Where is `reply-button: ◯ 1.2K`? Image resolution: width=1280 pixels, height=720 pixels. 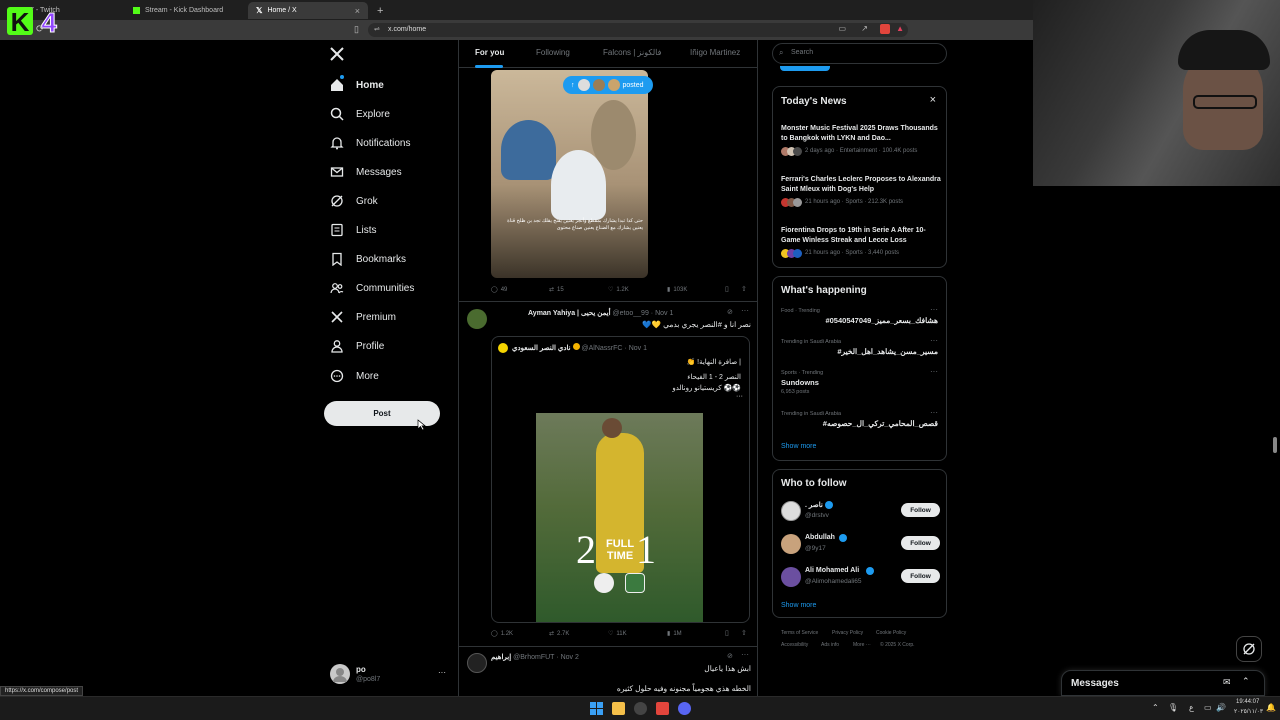
reply-button: ◯ 1.2K is located at coordinates (502, 634).